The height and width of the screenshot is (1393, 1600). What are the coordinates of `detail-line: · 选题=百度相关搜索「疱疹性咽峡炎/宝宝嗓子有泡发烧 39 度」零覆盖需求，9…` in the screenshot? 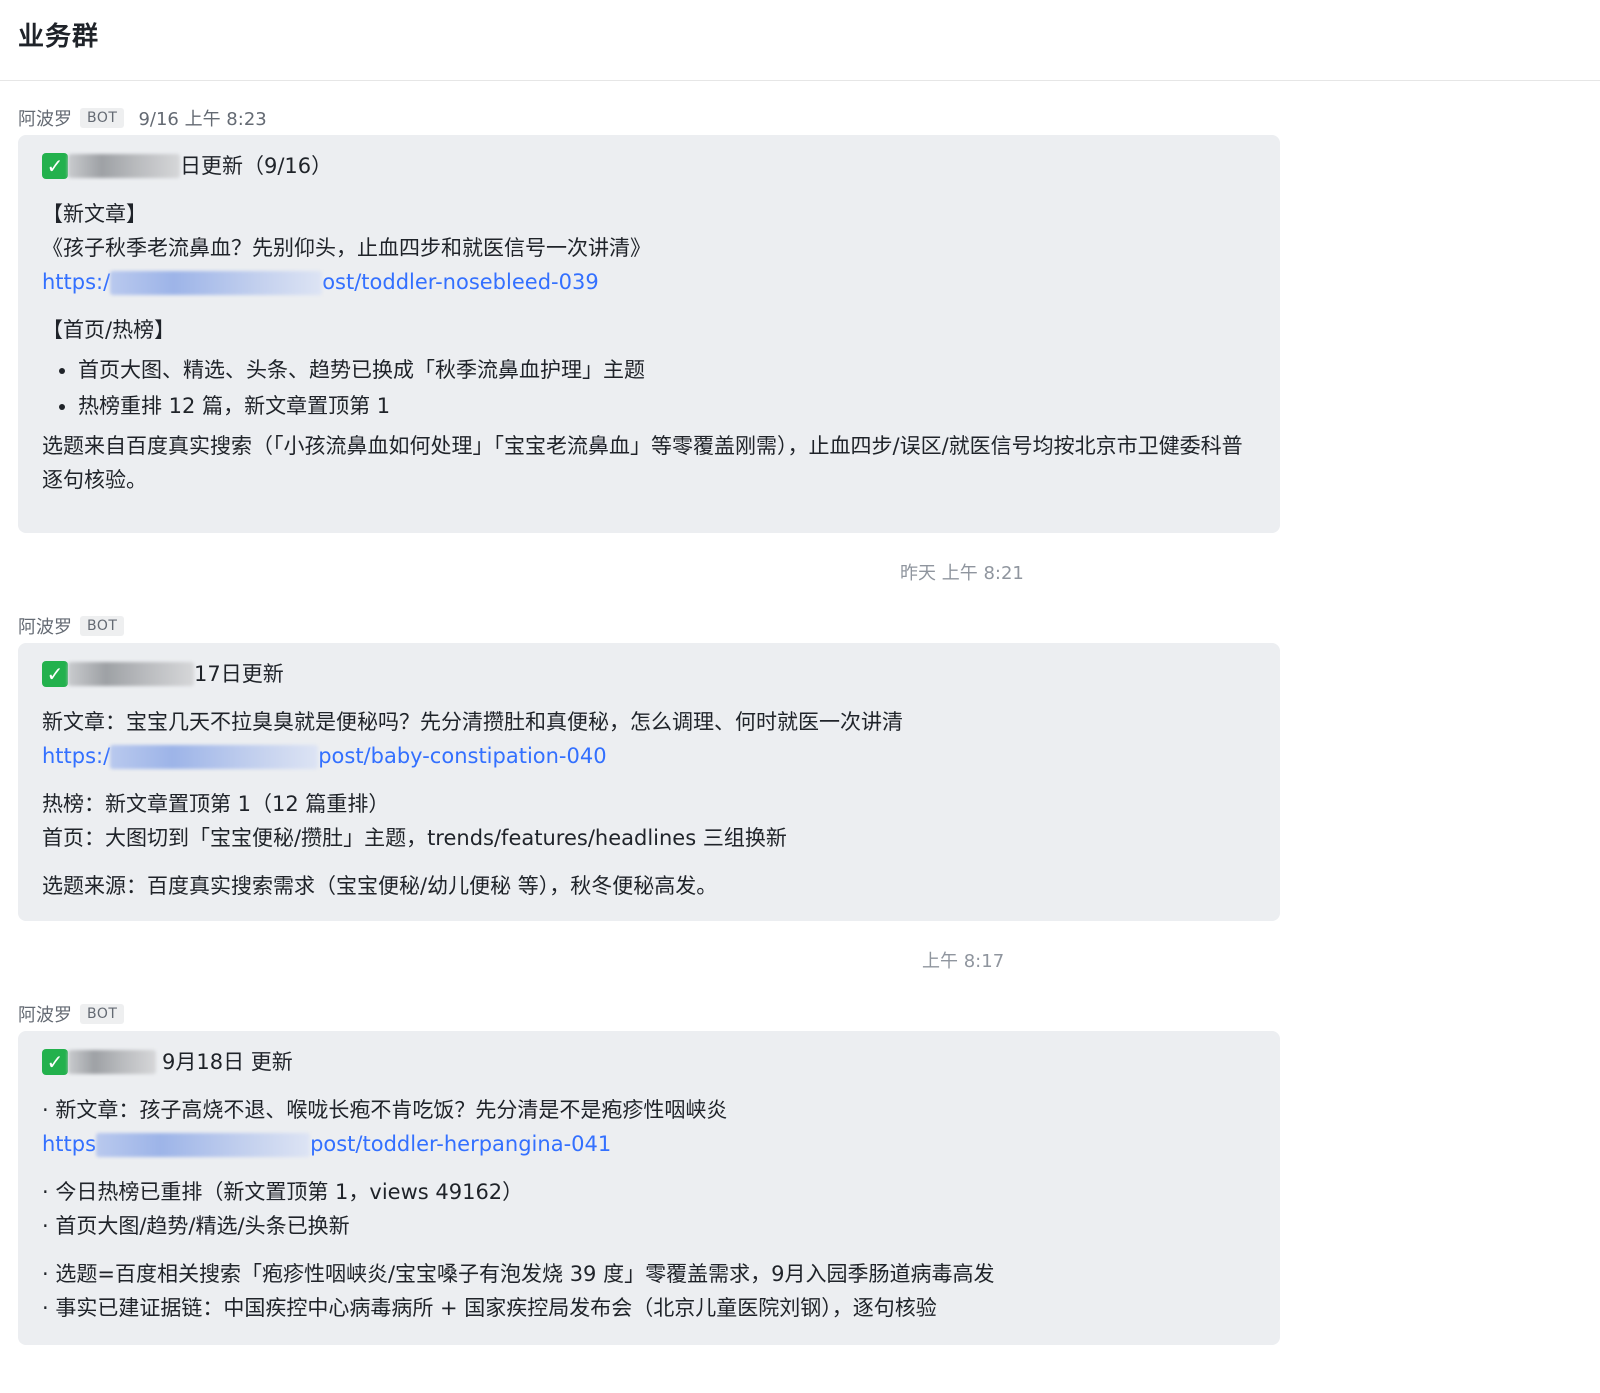 It's located at (518, 1274).